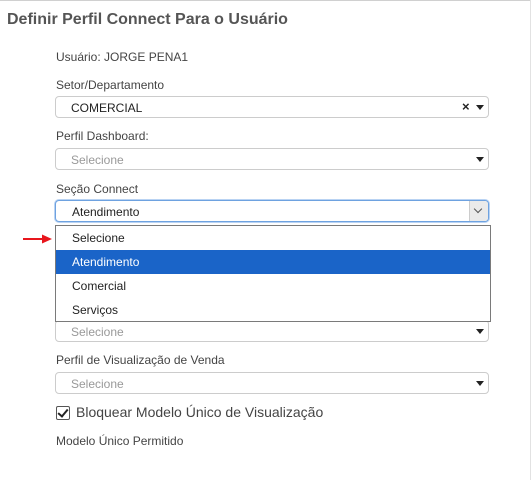 This screenshot has width=531, height=480. I want to click on lock-single-model-label: Bloquear Modelo Único de Visualização, so click(199, 412).